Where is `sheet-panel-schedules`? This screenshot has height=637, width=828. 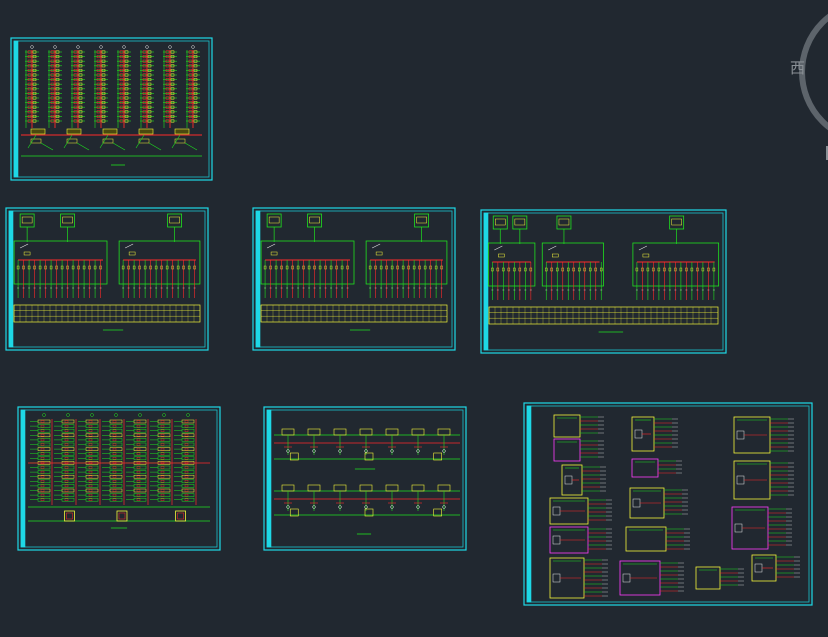
sheet-panel-schedules is located at coordinates (668, 504).